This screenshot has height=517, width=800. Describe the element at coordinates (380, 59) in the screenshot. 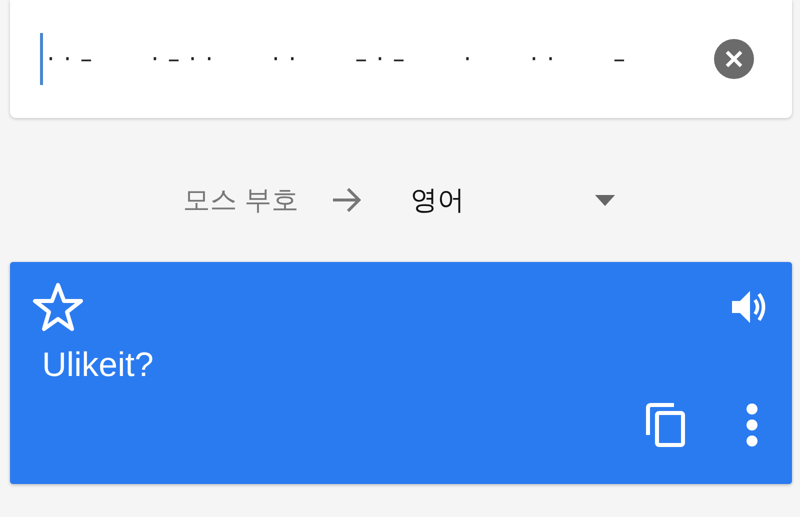

I see `input-field: ··– ·–·· ·· –·– · ·· –` at that location.